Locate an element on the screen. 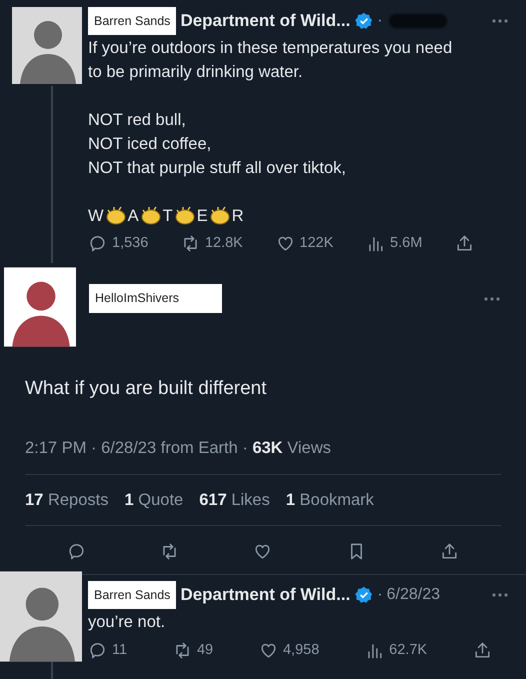 The width and height of the screenshot is (526, 679). count: 62.7K is located at coordinates (408, 650).